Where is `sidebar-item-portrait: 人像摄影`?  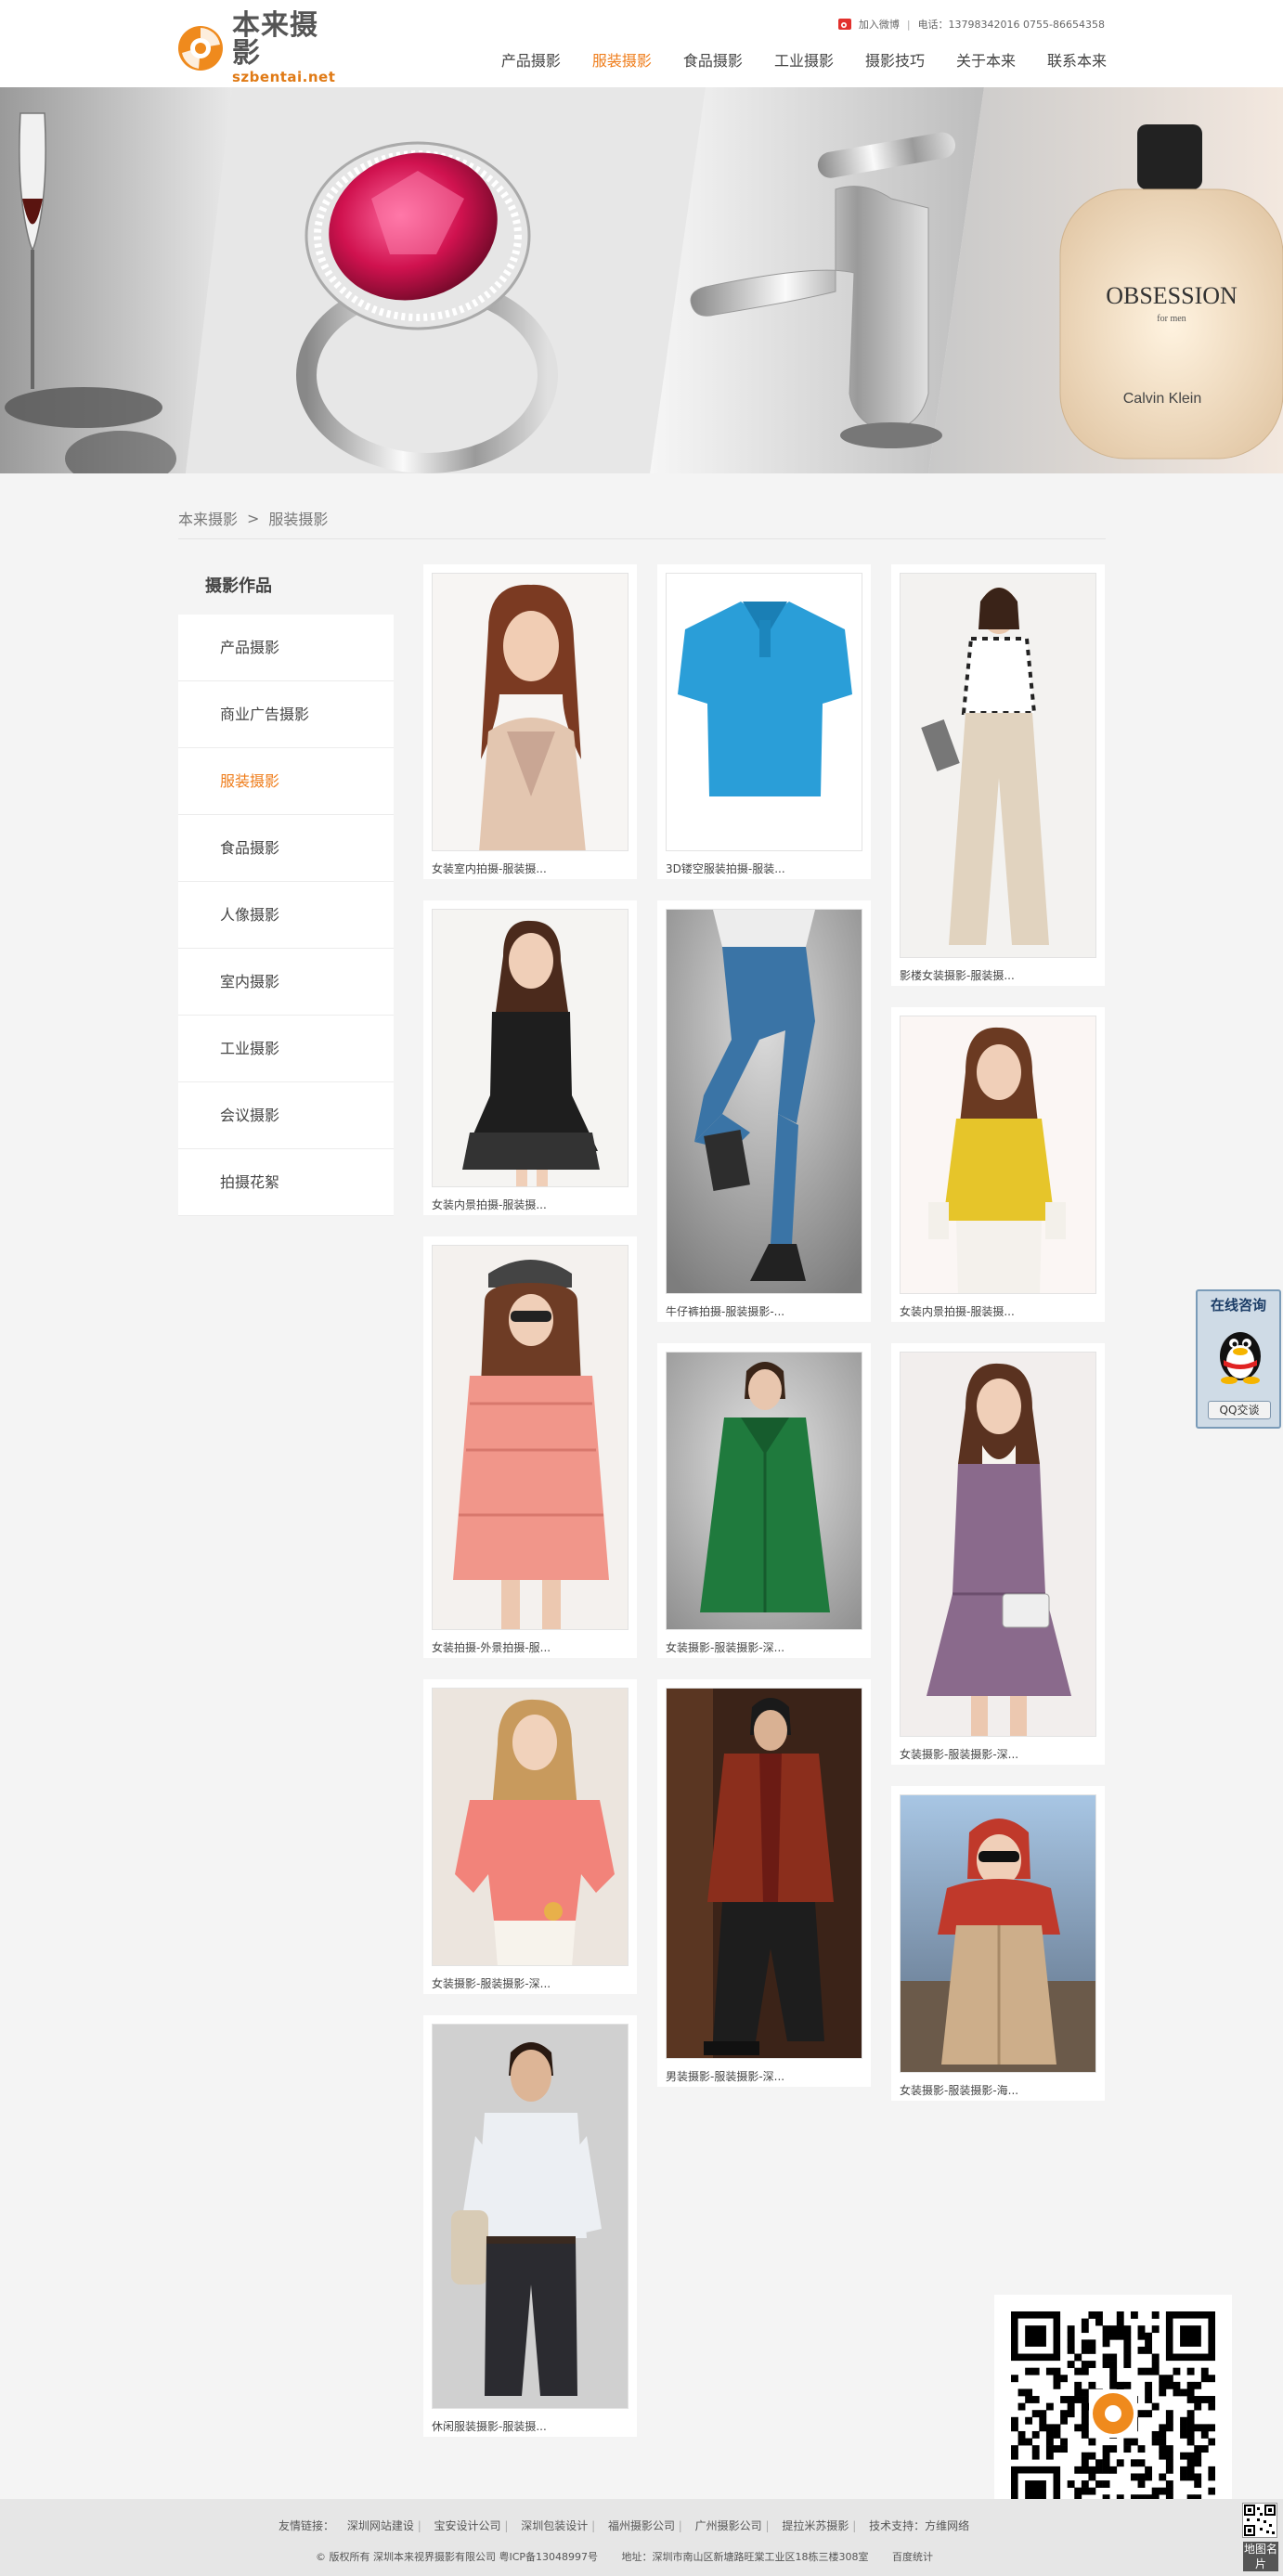
sidebar-item-portrait: 人像摄影 is located at coordinates (286, 915).